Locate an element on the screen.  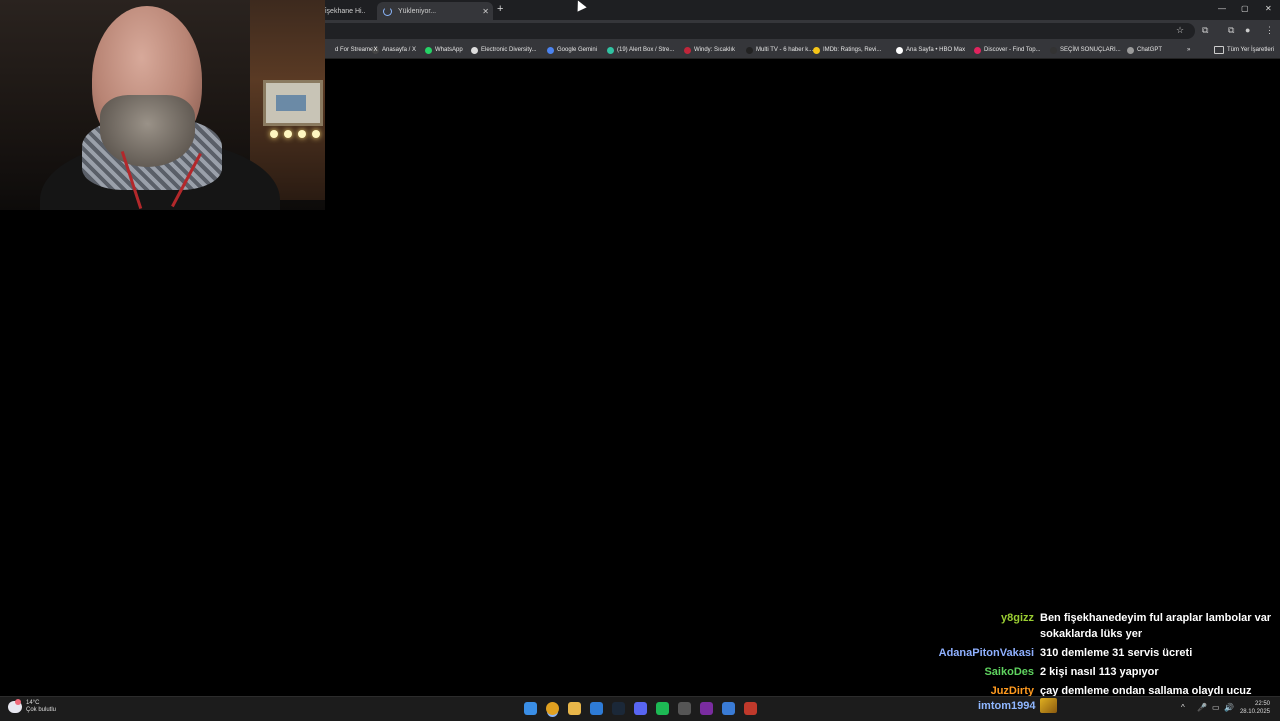
tab-fisekhane: i̇şekhane Hi.. ✕ is located at coordinates (357, 11).